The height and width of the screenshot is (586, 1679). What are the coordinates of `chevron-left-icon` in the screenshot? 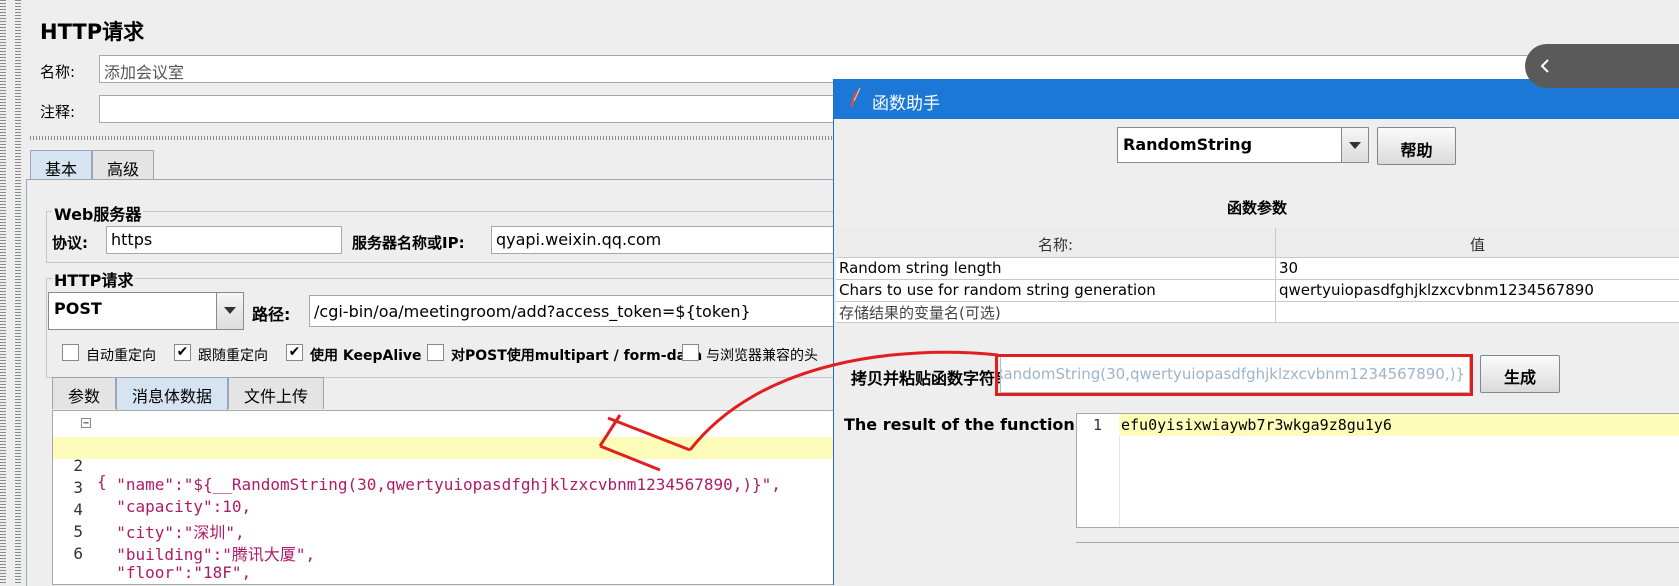 It's located at (1545, 66).